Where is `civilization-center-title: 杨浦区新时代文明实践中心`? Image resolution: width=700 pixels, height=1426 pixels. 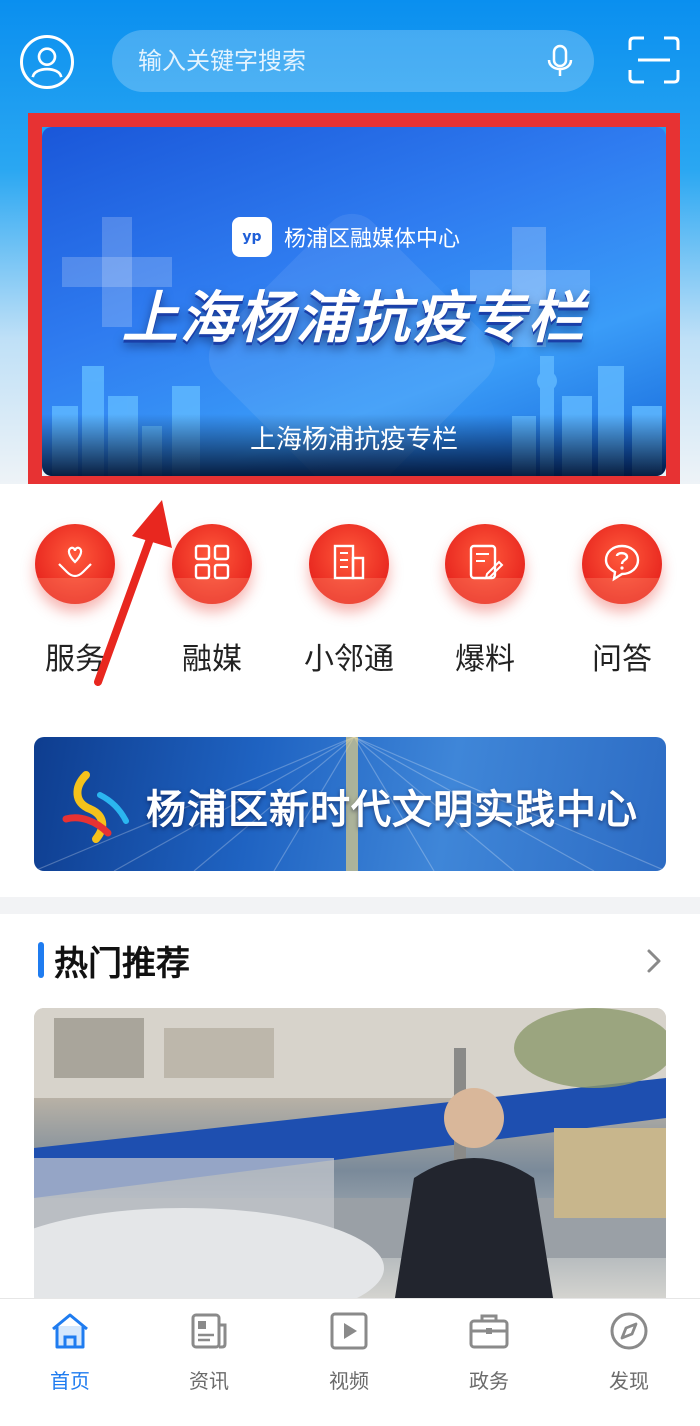 civilization-center-title: 杨浦区新时代文明实践中心 is located at coordinates (392, 809).